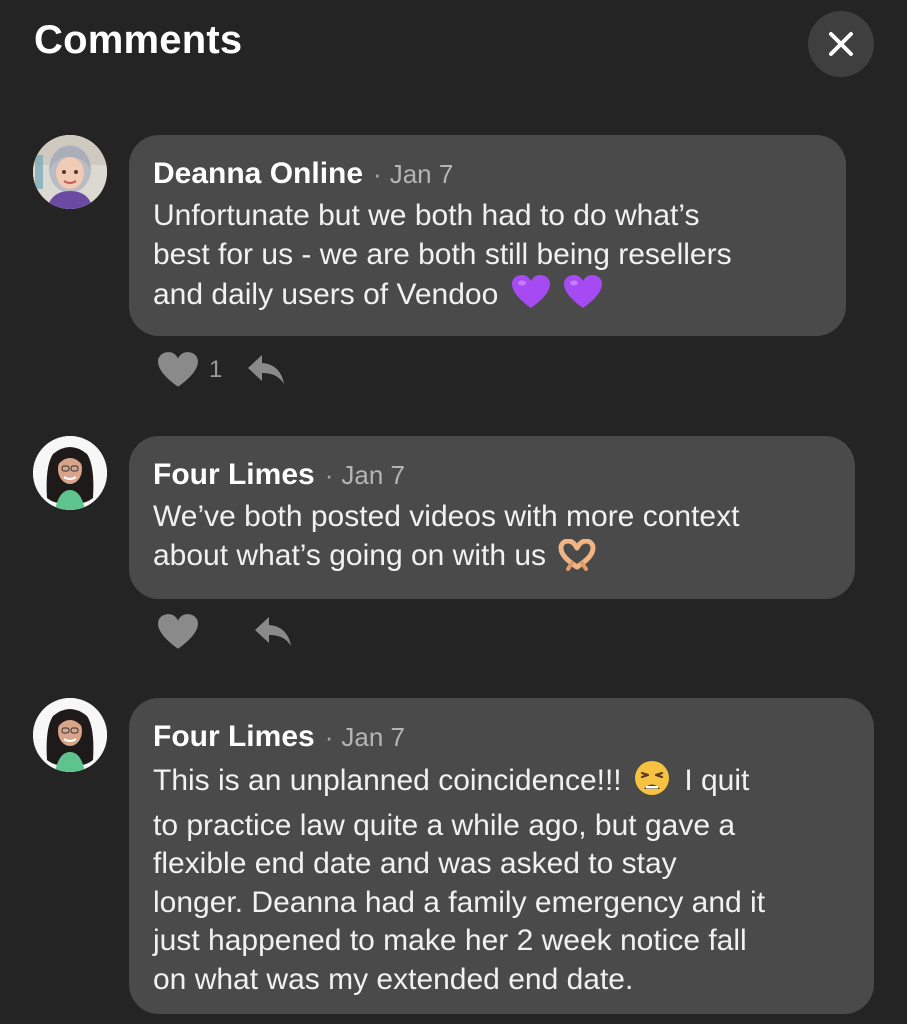  Describe the element at coordinates (717, 780) in the screenshot. I see `comment-line: I quit` at that location.